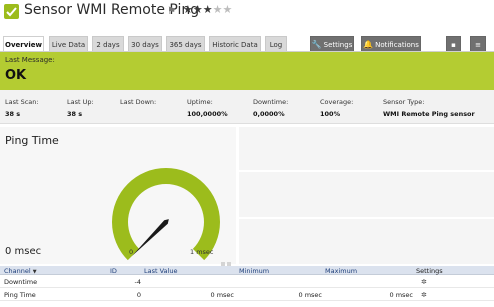 This screenshot has height=307, width=494. I want to click on sort-down-icon: ▼, so click(34, 272).